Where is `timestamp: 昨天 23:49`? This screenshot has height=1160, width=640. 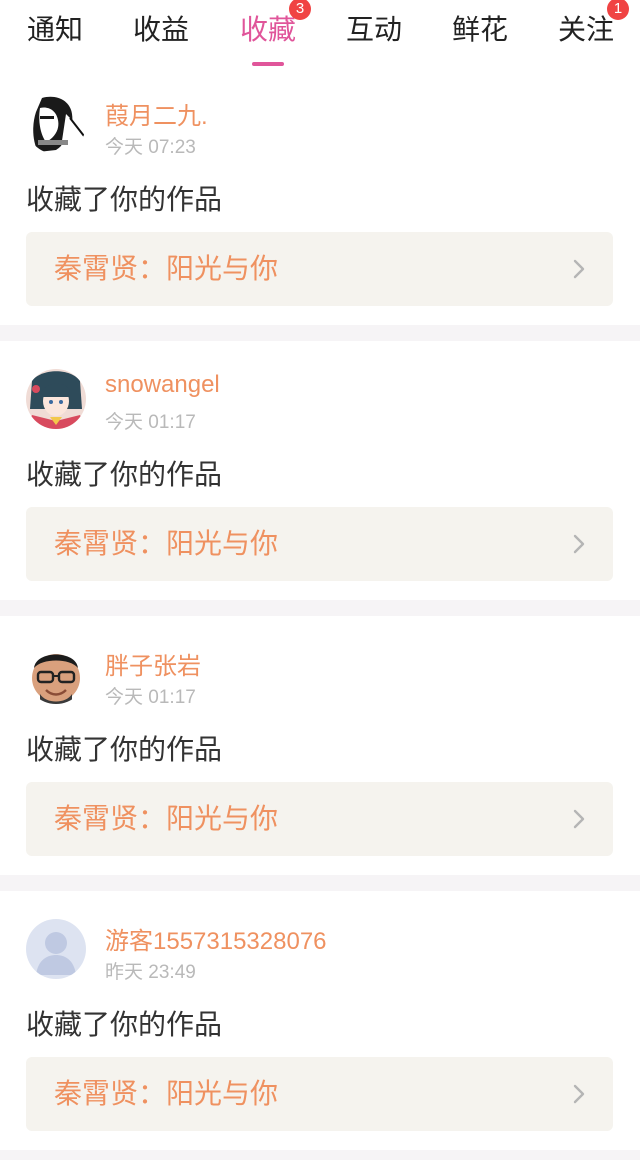 timestamp: 昨天 23:49 is located at coordinates (150, 972).